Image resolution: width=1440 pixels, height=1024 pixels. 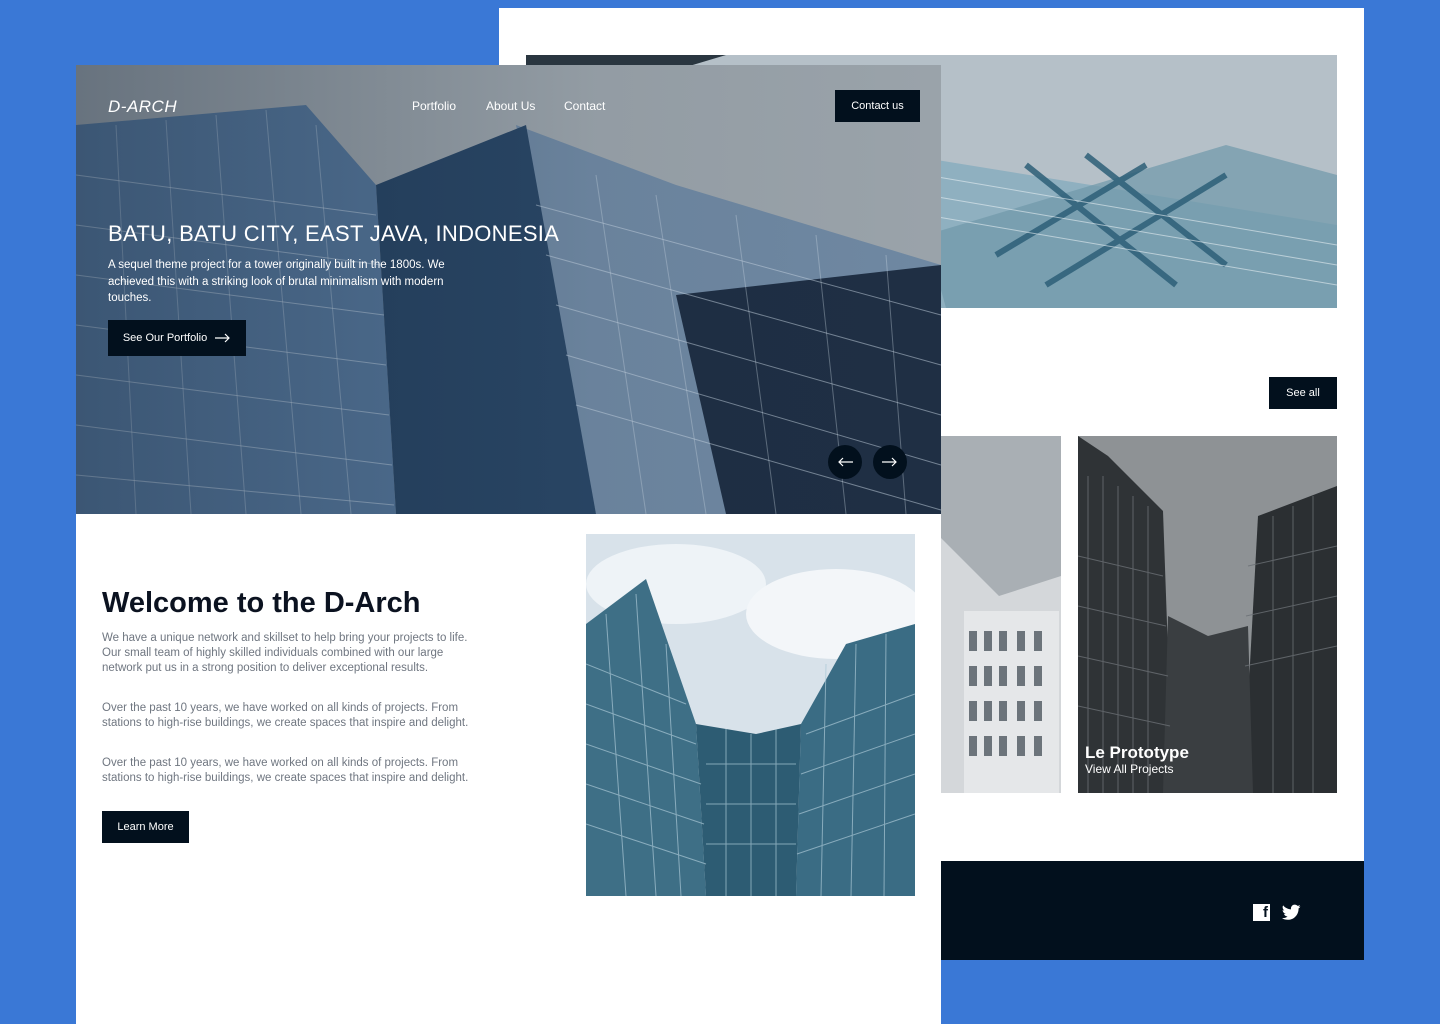 What do you see at coordinates (750, 715) in the screenshot?
I see `welcome-building-image` at bounding box center [750, 715].